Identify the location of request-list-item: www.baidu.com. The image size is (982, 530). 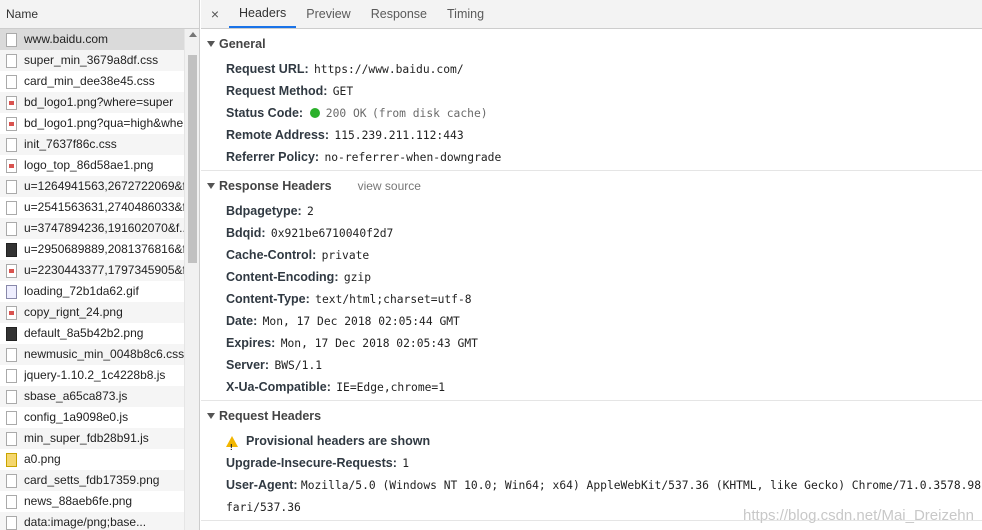
(92, 39).